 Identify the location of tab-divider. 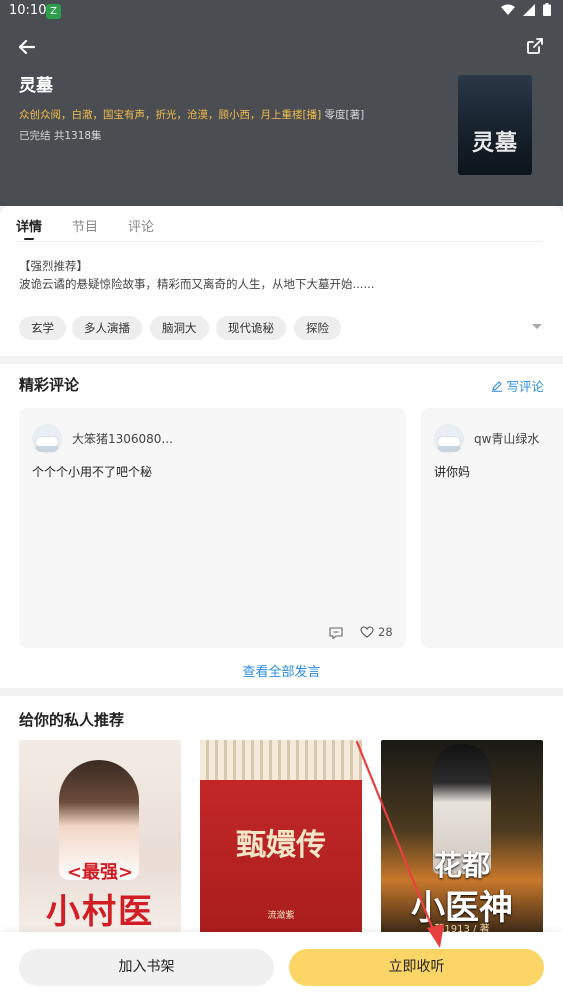
(279, 241).